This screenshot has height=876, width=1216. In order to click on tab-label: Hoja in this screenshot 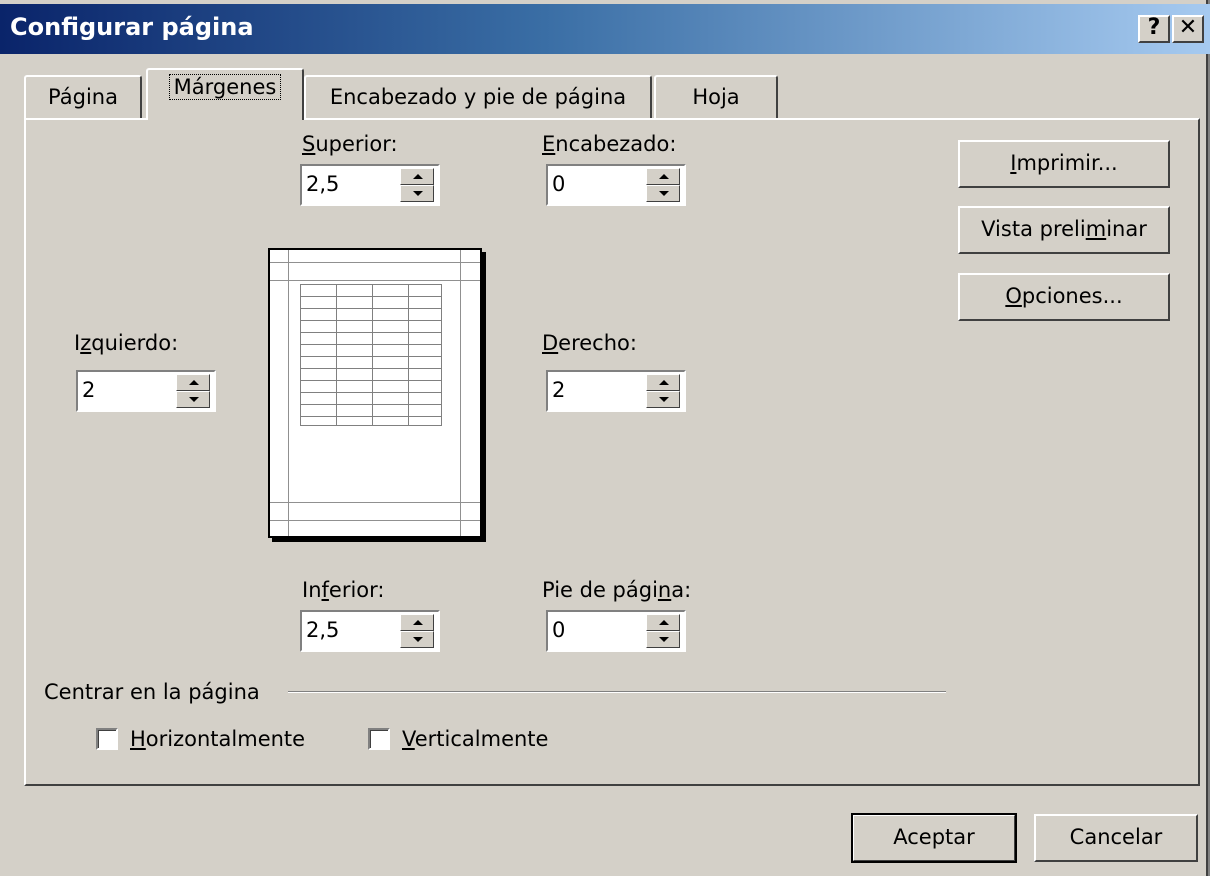, I will do `click(716, 97)`.